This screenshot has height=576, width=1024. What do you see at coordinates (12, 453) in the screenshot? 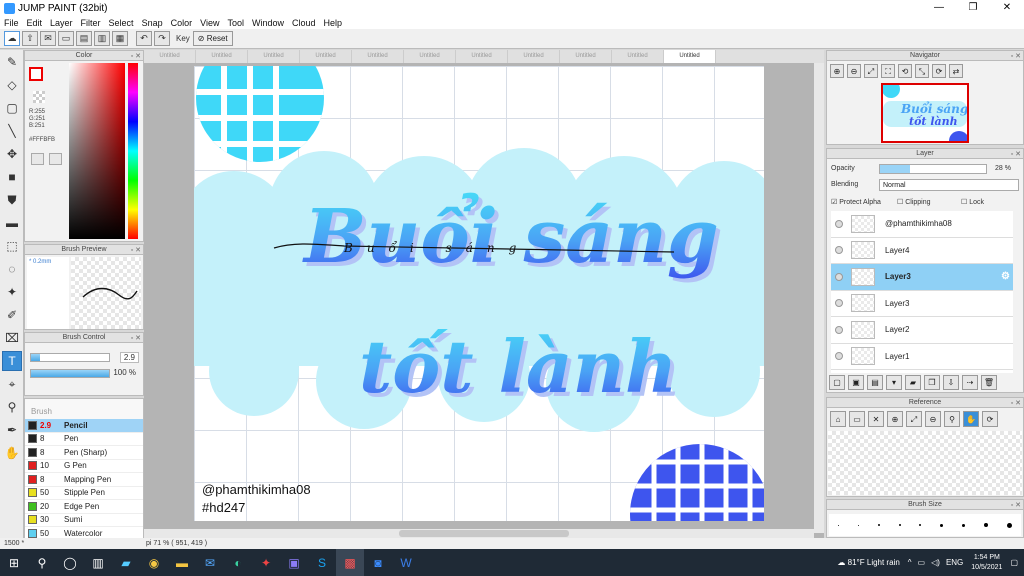
I see `hand-tool-icon: ✋` at bounding box center [12, 453].